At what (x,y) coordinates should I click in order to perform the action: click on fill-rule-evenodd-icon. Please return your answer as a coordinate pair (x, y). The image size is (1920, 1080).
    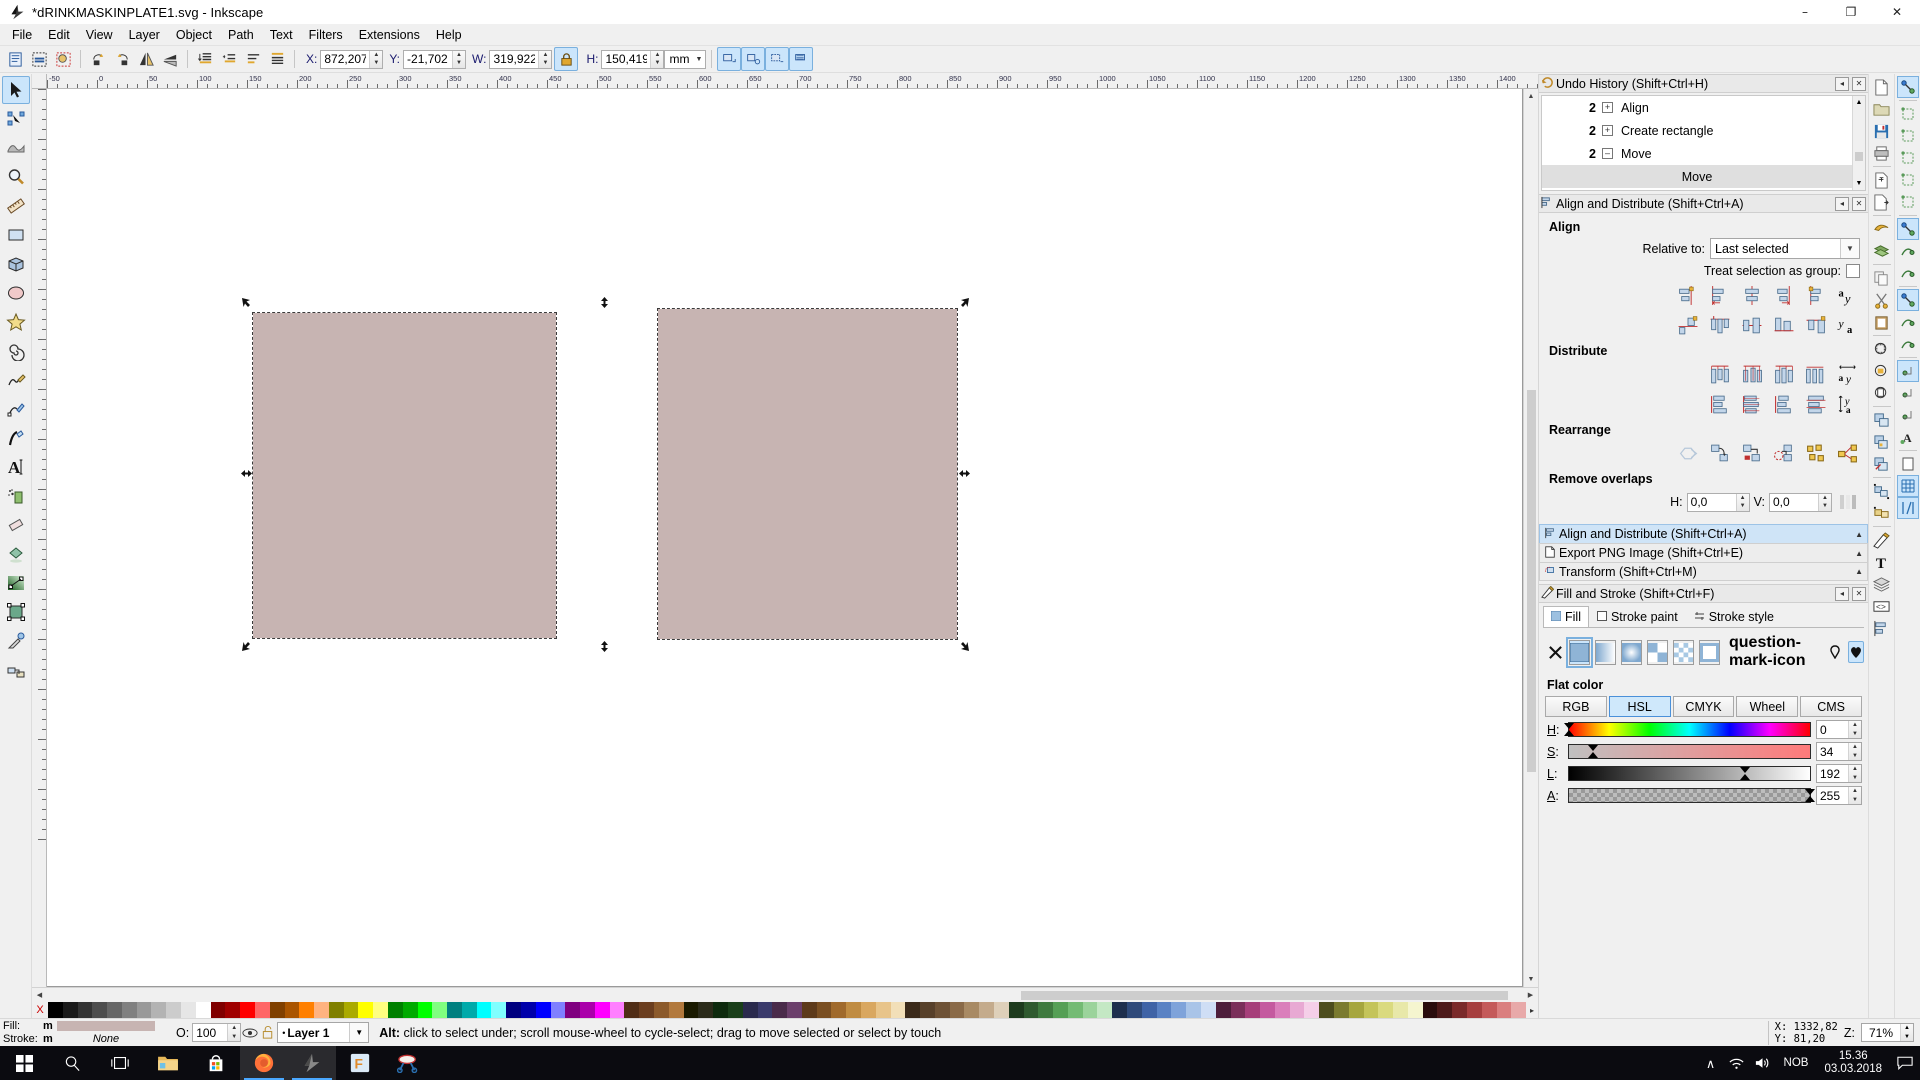
    Looking at the image, I should click on (1835, 652).